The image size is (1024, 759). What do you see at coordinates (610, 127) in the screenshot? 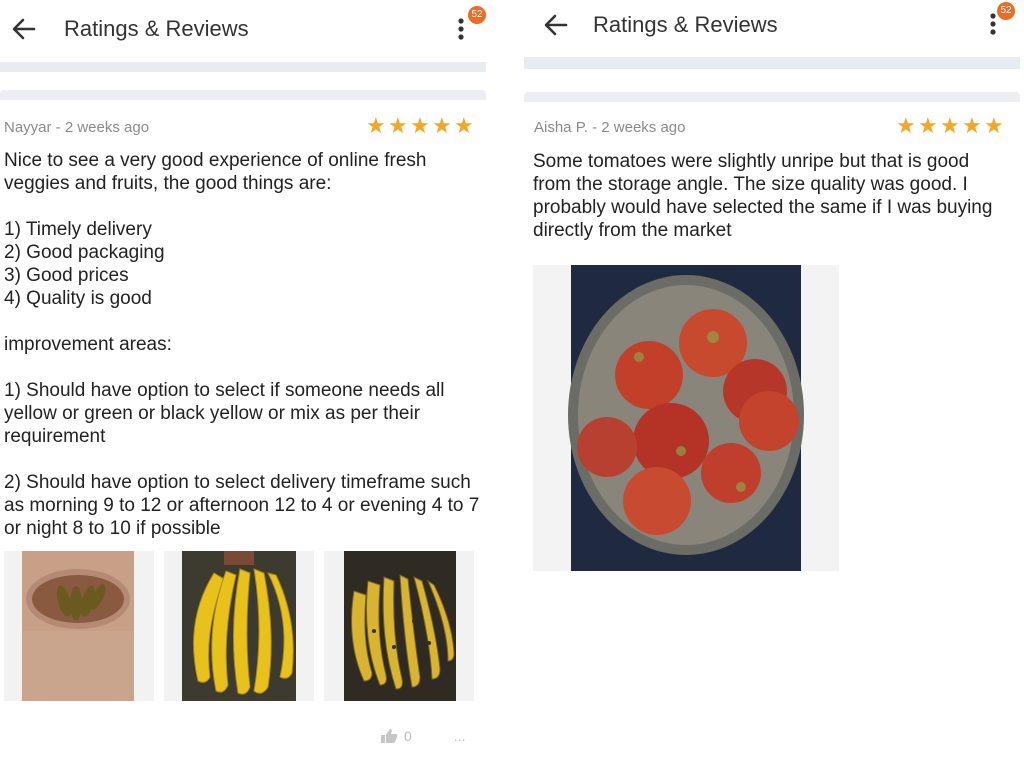
I see `review-author-date: Aisha P. - 2 weeks ago` at bounding box center [610, 127].